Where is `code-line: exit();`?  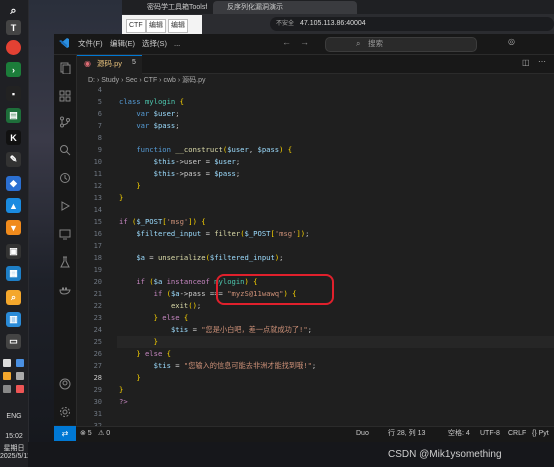 code-line: exit(); is located at coordinates (160, 306).